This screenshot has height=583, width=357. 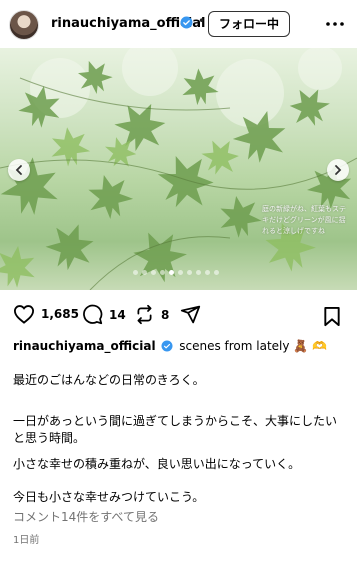 I want to click on view-all-comments-link: コメント14件をすべて見る, so click(x=86, y=516).